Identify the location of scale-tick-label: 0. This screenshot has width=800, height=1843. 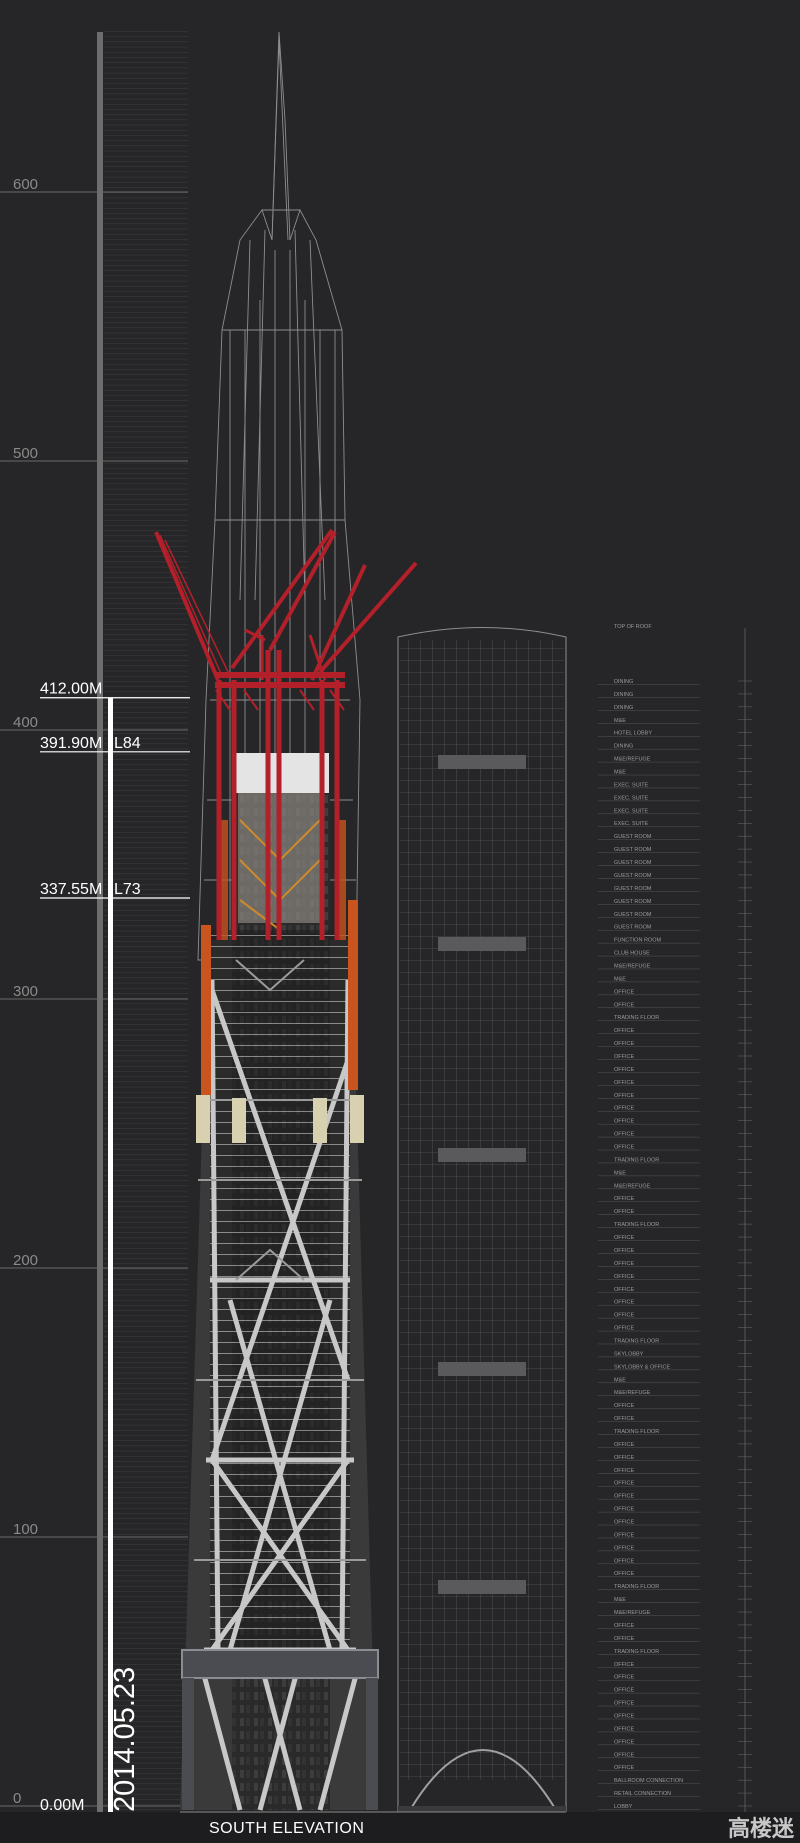
(17, 1798).